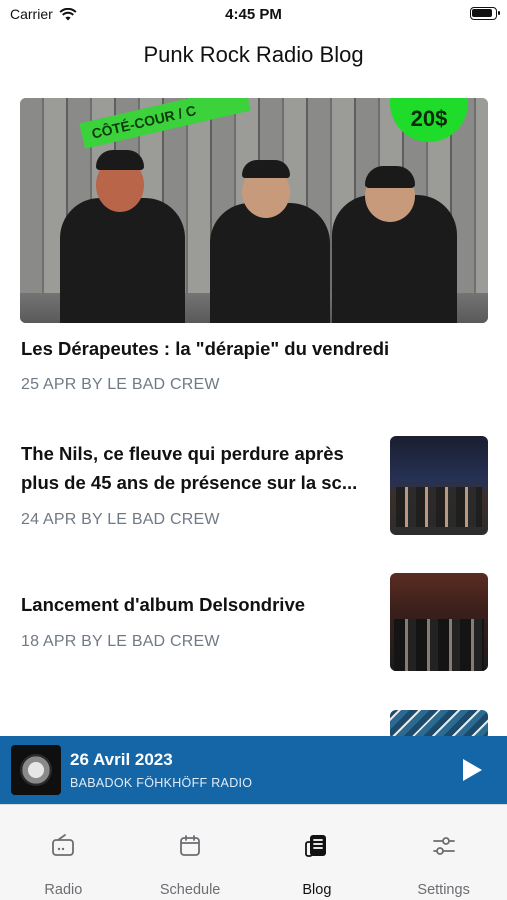 The height and width of the screenshot is (900, 507). Describe the element at coordinates (63, 845) in the screenshot. I see `radio-icon` at that location.